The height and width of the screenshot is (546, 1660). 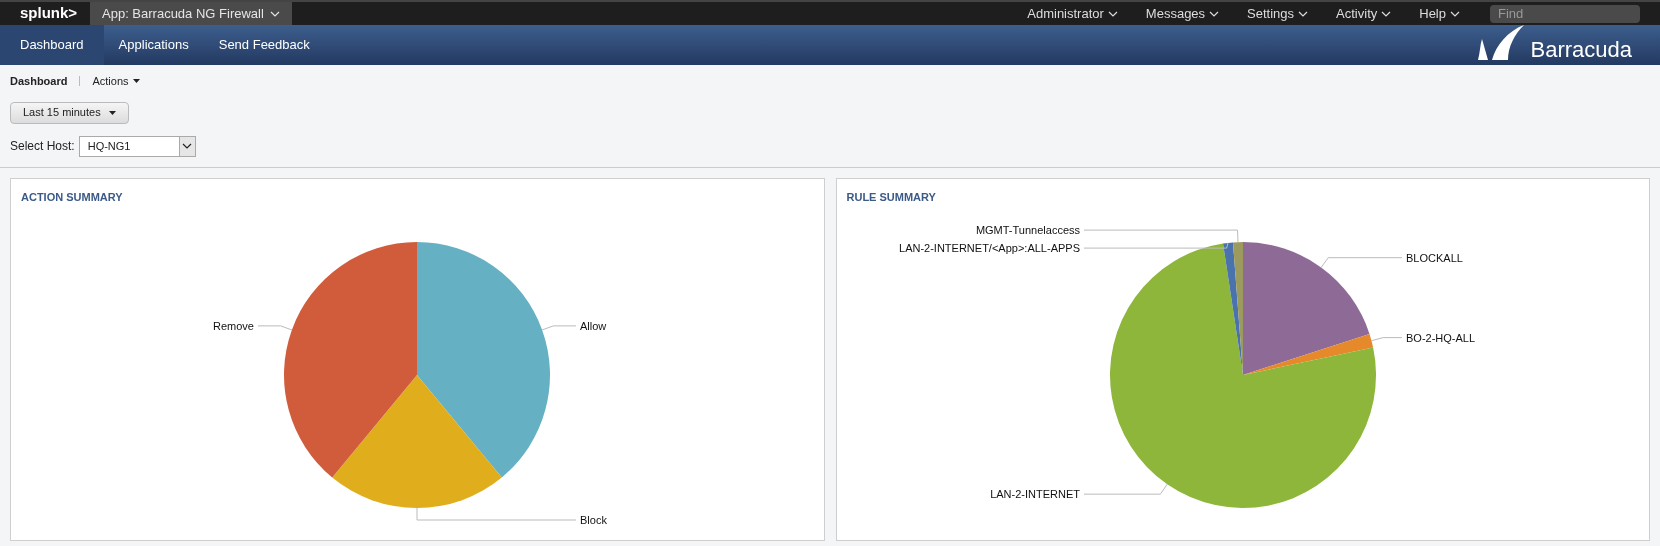 What do you see at coordinates (52, 45) in the screenshot?
I see `nav-tab: Dashboard` at bounding box center [52, 45].